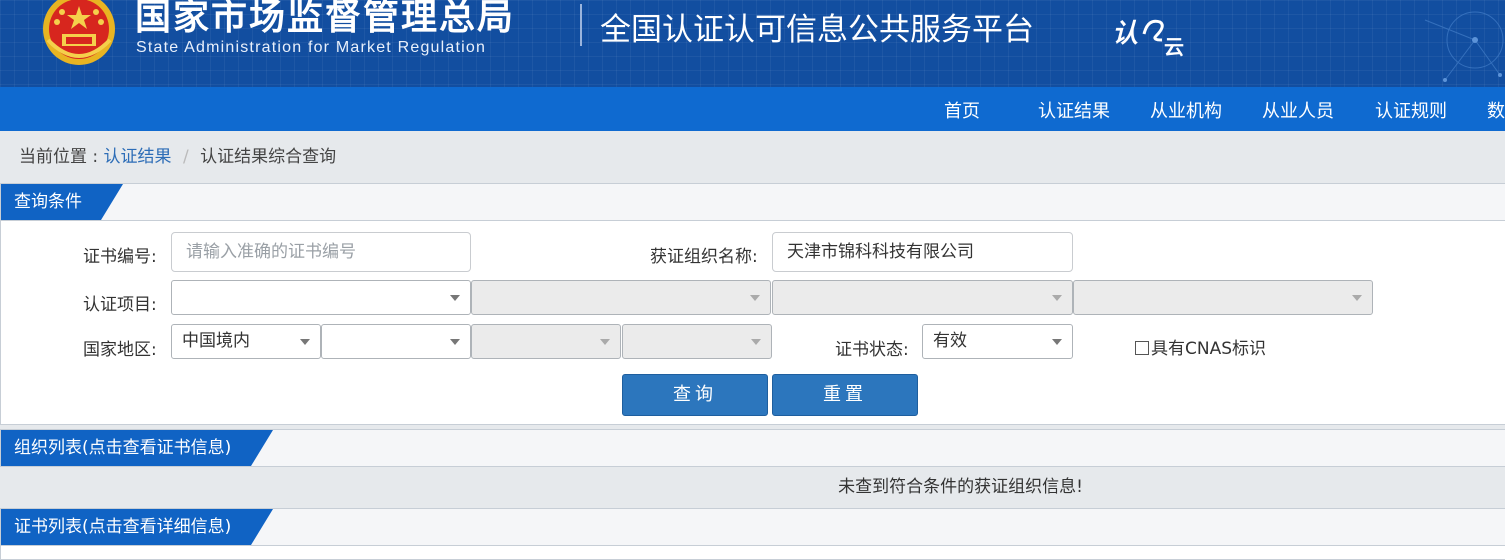 The width and height of the screenshot is (1505, 560). Describe the element at coordinates (120, 257) in the screenshot. I see `cert-no-label: 证书编号:` at that location.